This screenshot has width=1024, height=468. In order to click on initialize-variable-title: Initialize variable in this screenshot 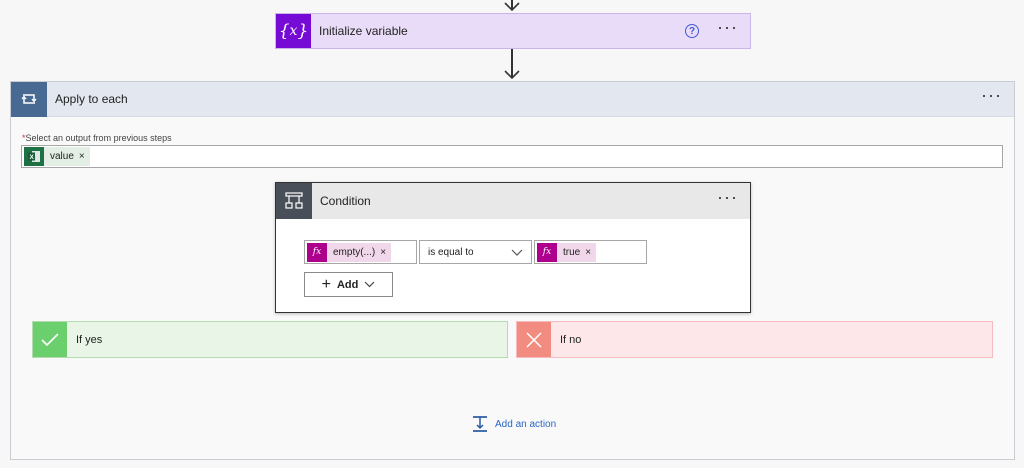, I will do `click(363, 31)`.